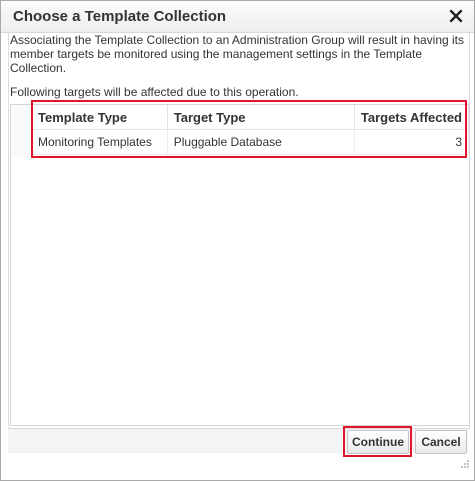 The image size is (475, 481). I want to click on cancel-button: Cancel, so click(441, 442).